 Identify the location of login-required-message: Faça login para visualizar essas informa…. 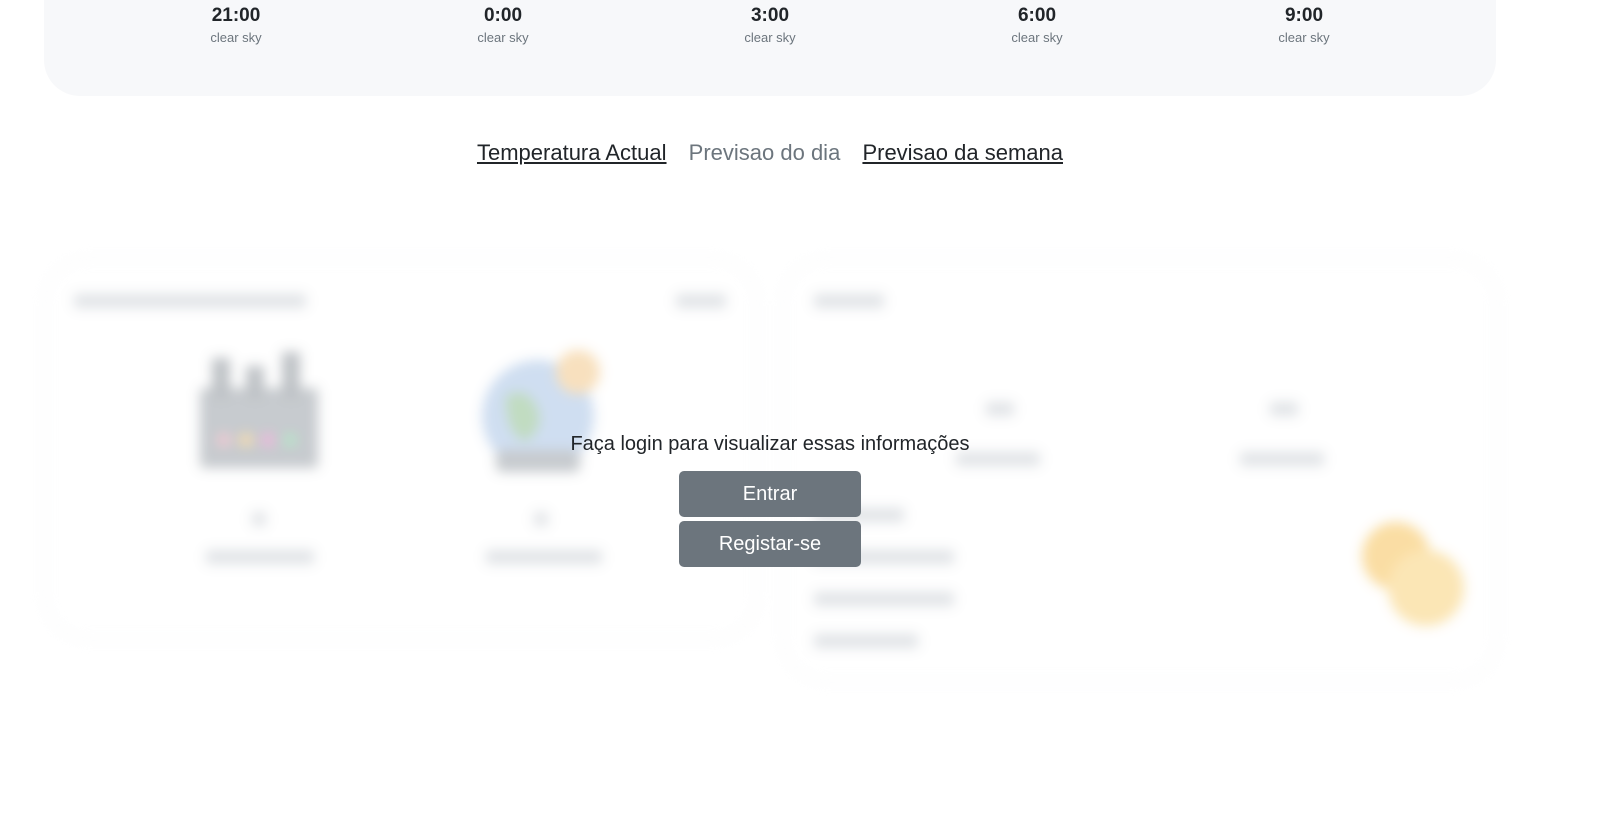
(770, 444).